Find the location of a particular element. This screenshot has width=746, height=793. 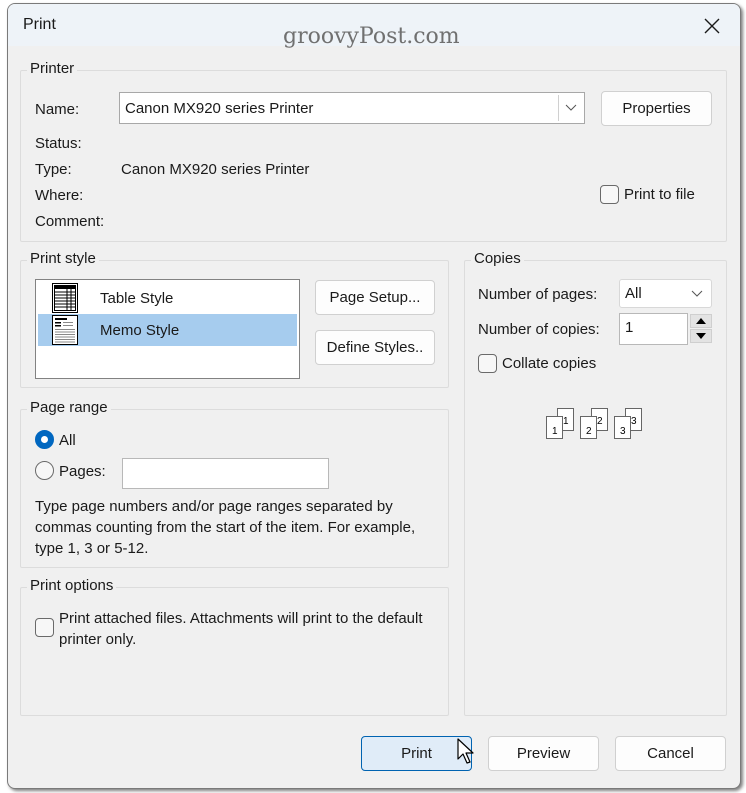

properties-button: Properties is located at coordinates (656, 108).